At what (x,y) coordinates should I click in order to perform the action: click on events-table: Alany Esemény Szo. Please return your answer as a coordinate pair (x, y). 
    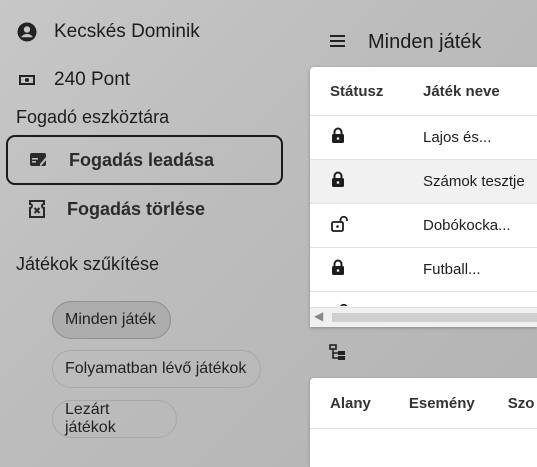
    Looking at the image, I should click on (423, 422).